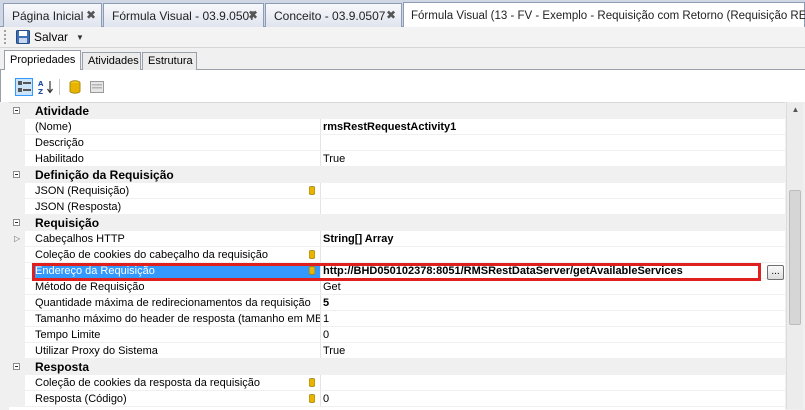 The height and width of the screenshot is (410, 805). I want to click on category-definicao-requisicao: Definição da Requisição, so click(397, 175).